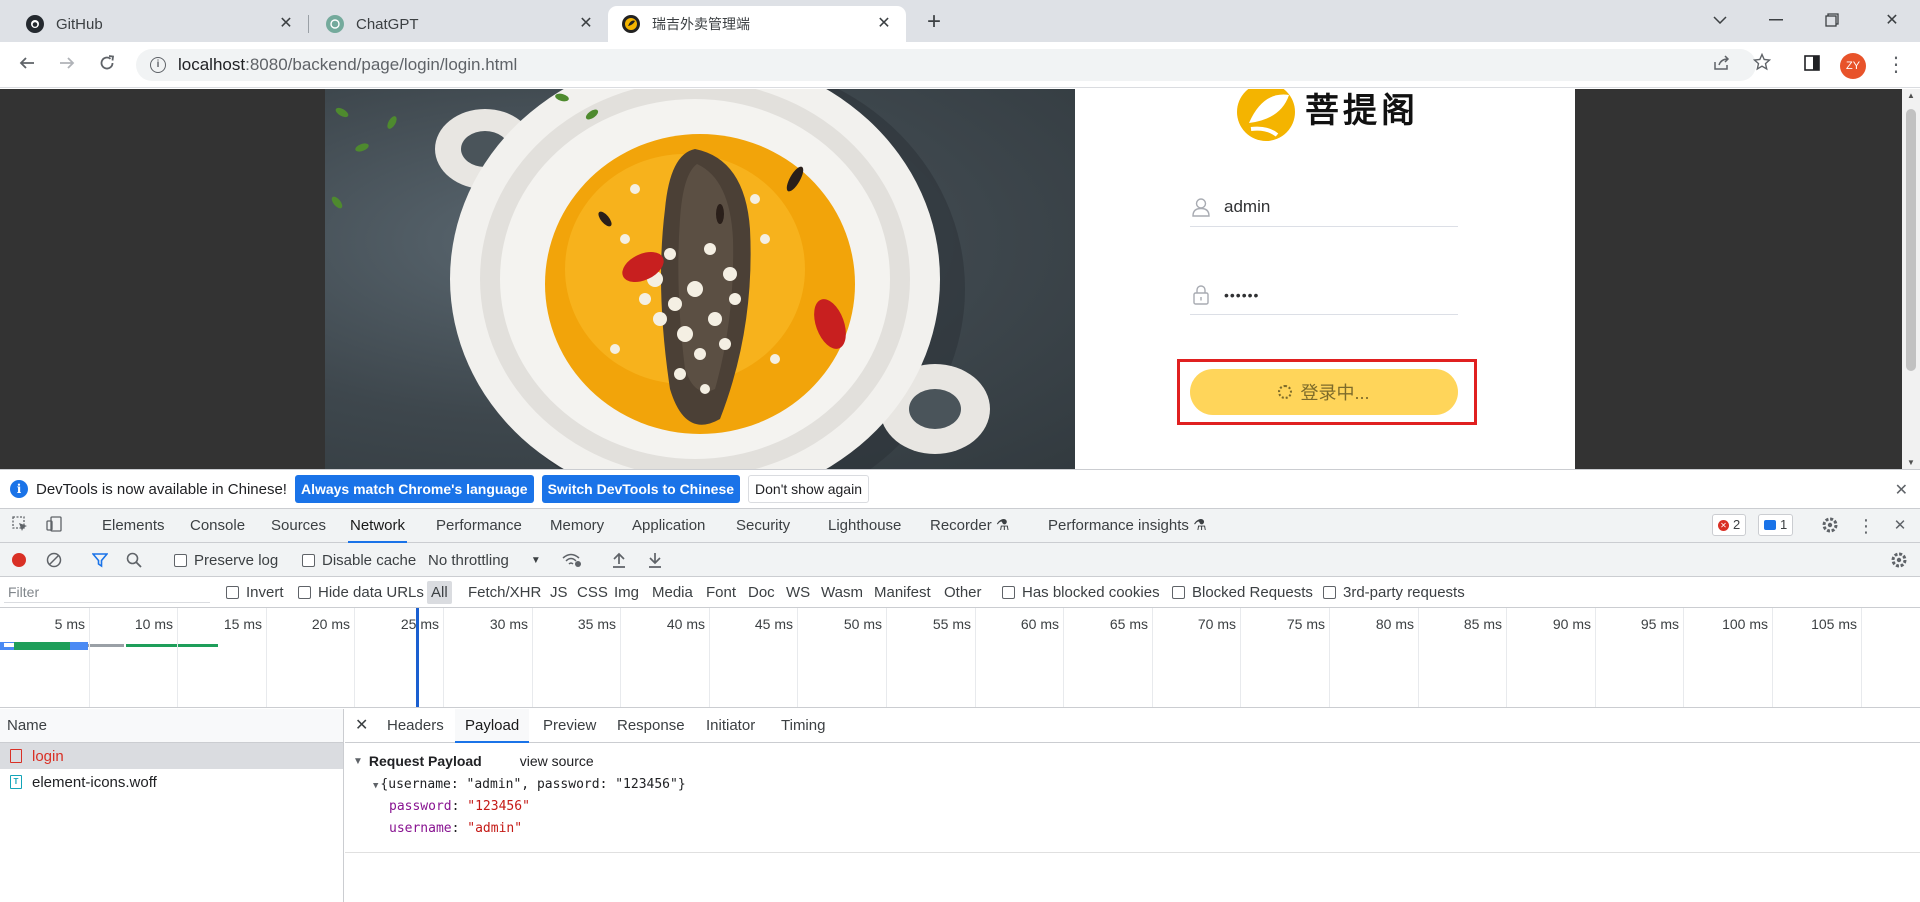 Image resolution: width=1920 pixels, height=902 pixels. Describe the element at coordinates (963, 592) in the screenshot. I see `filter-type-other: Other` at that location.